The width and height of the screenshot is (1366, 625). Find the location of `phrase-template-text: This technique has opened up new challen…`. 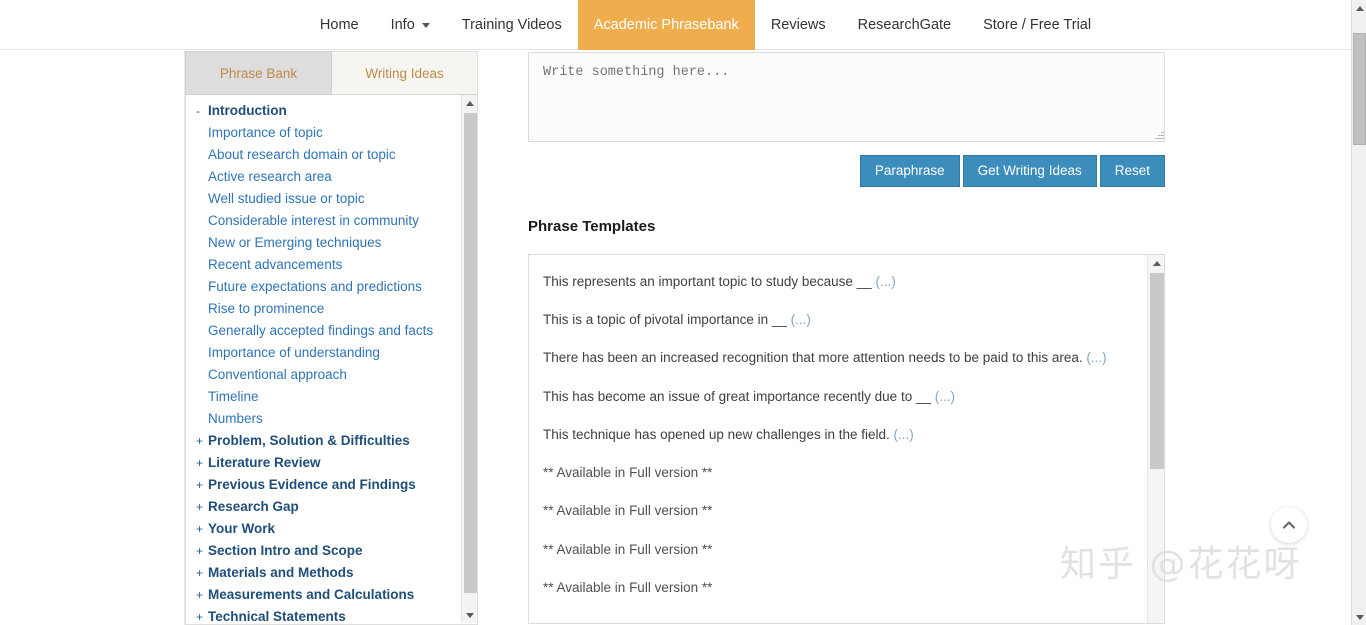

phrase-template-text: This technique has opened up new challen… is located at coordinates (716, 434).